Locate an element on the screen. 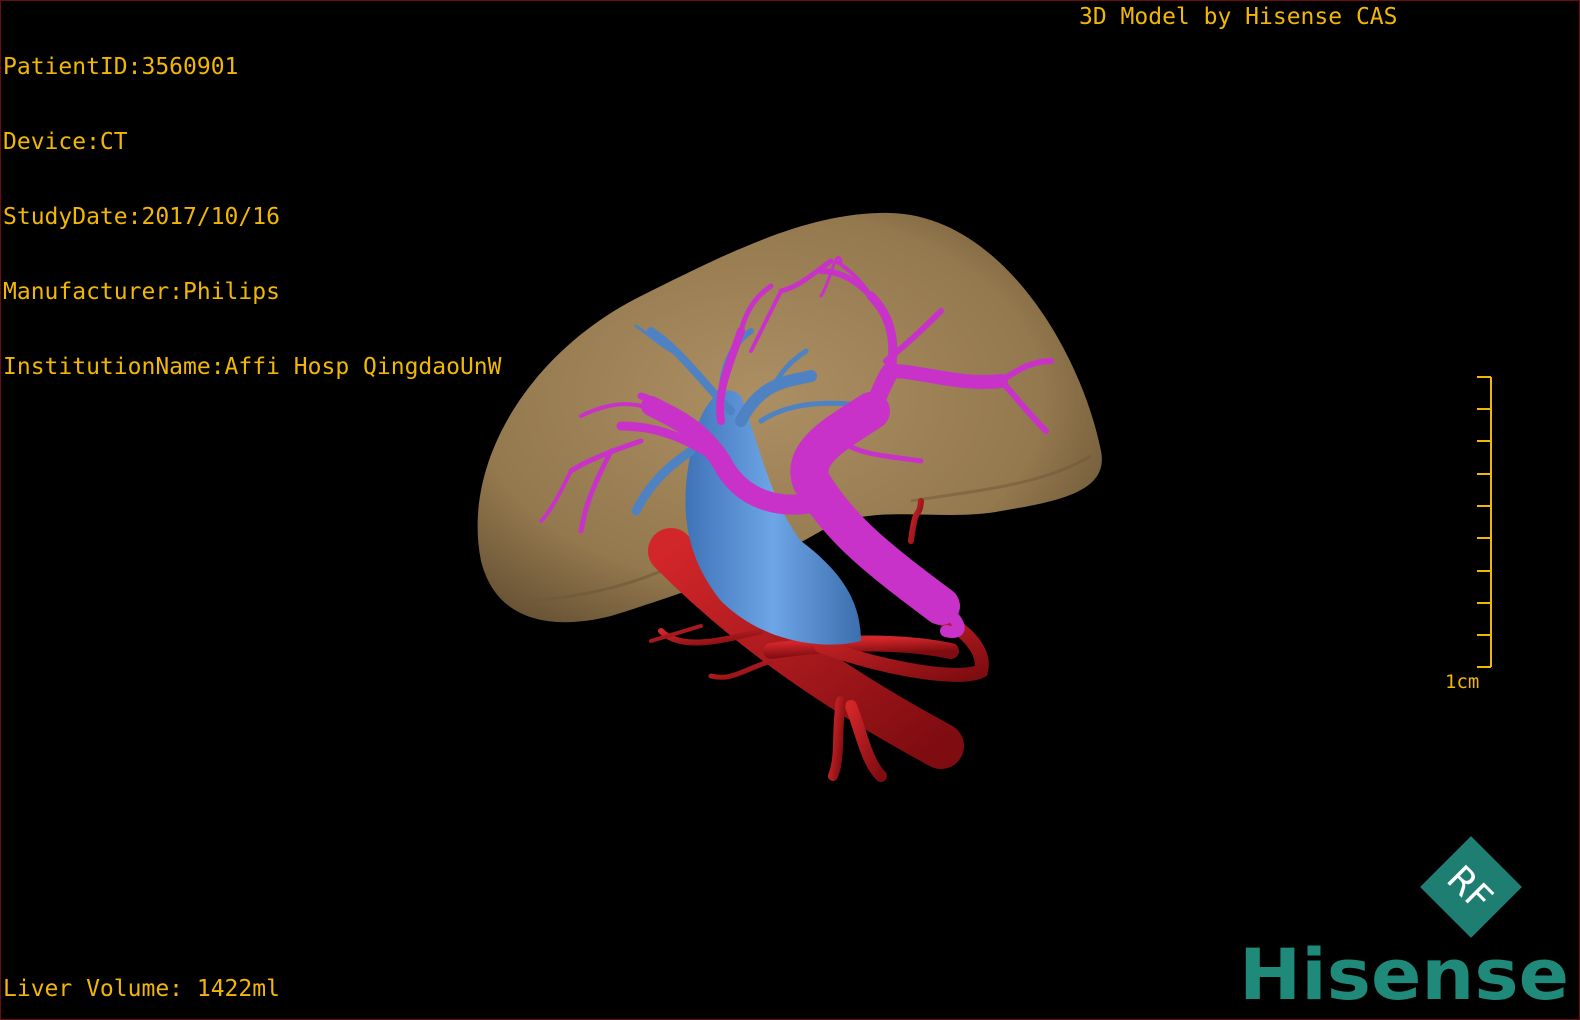 This screenshot has width=1580, height=1020. patient-id-text: PatientID:3560901 is located at coordinates (121, 67).